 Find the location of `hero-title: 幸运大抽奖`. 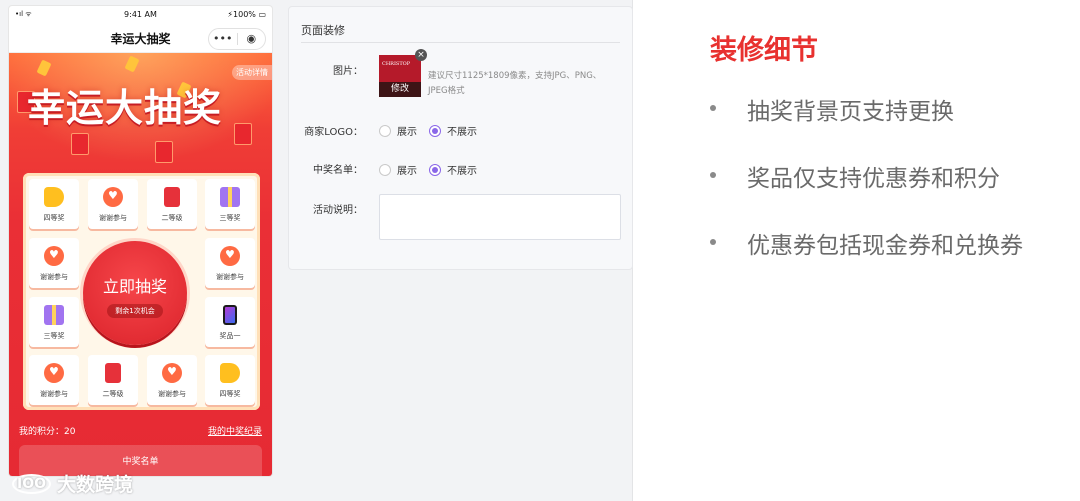

hero-title: 幸运大抽奖 is located at coordinates (125, 108).